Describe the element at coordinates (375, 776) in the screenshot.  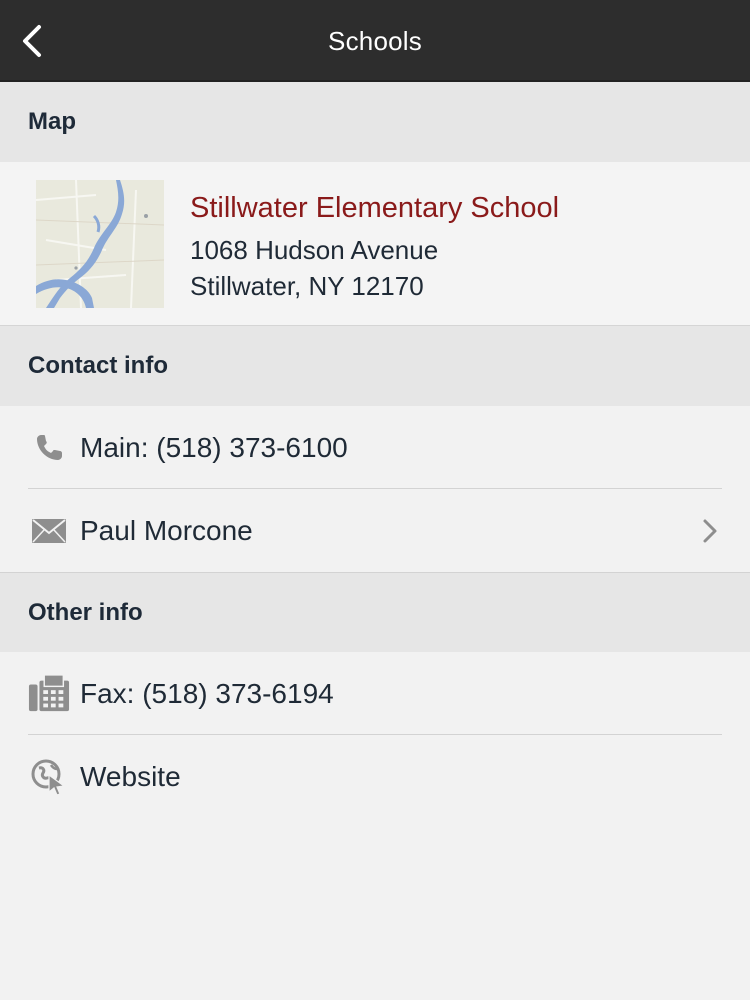
I see `list-item-website: Website` at that location.